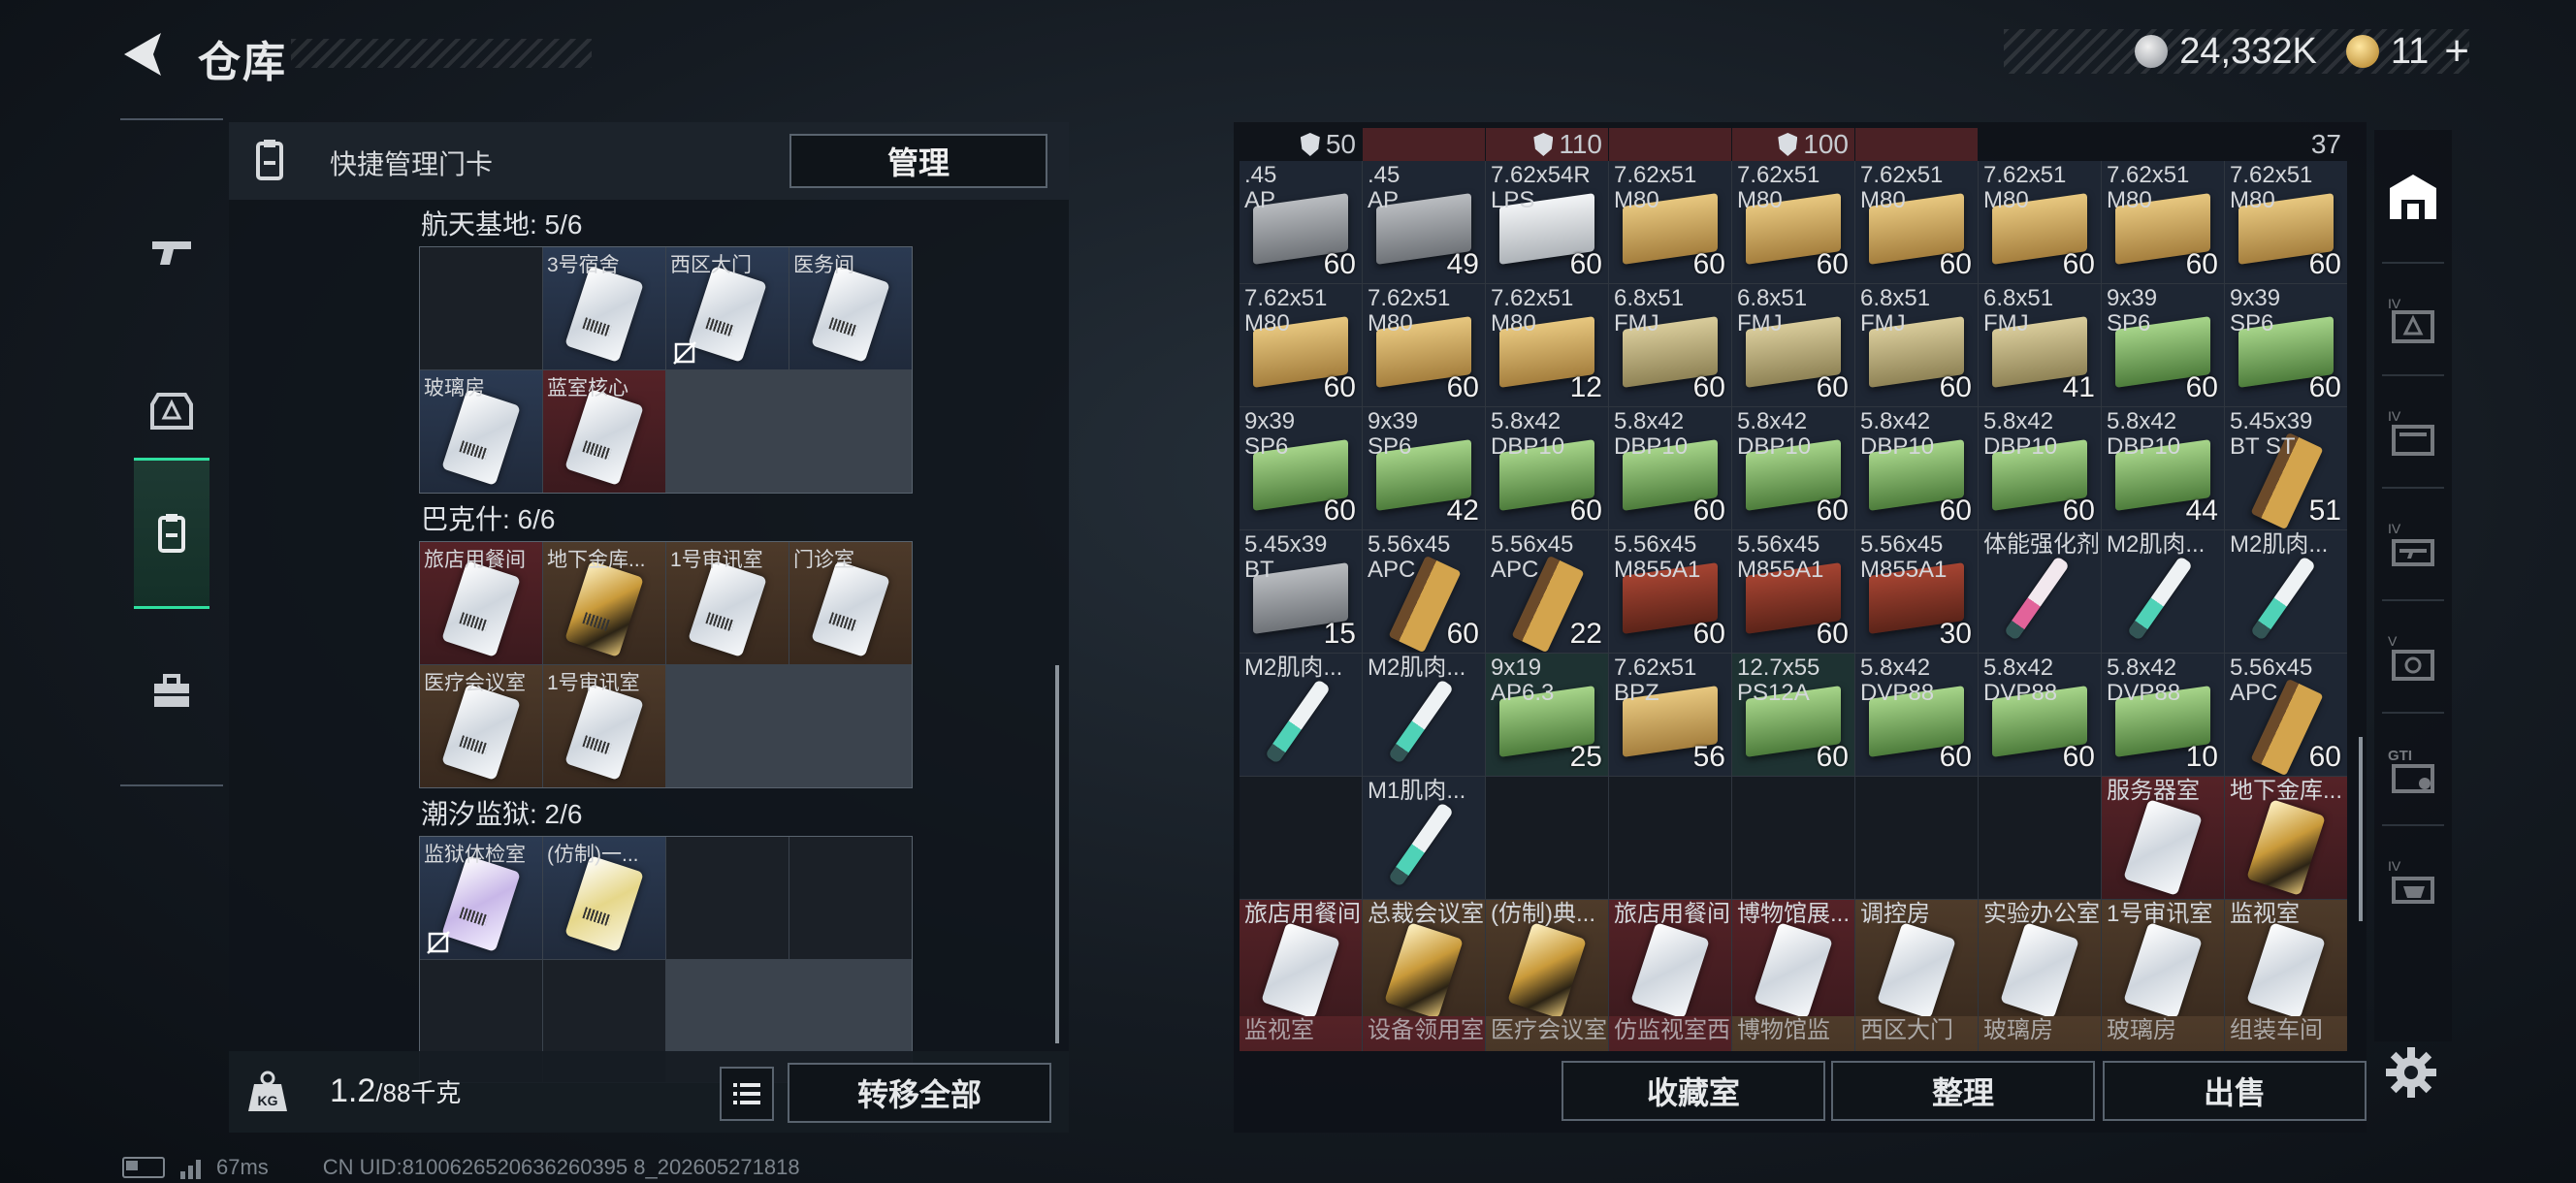  What do you see at coordinates (2286, 468) in the screenshot?
I see `inventory-item: 5.45x39 BT ST 51` at bounding box center [2286, 468].